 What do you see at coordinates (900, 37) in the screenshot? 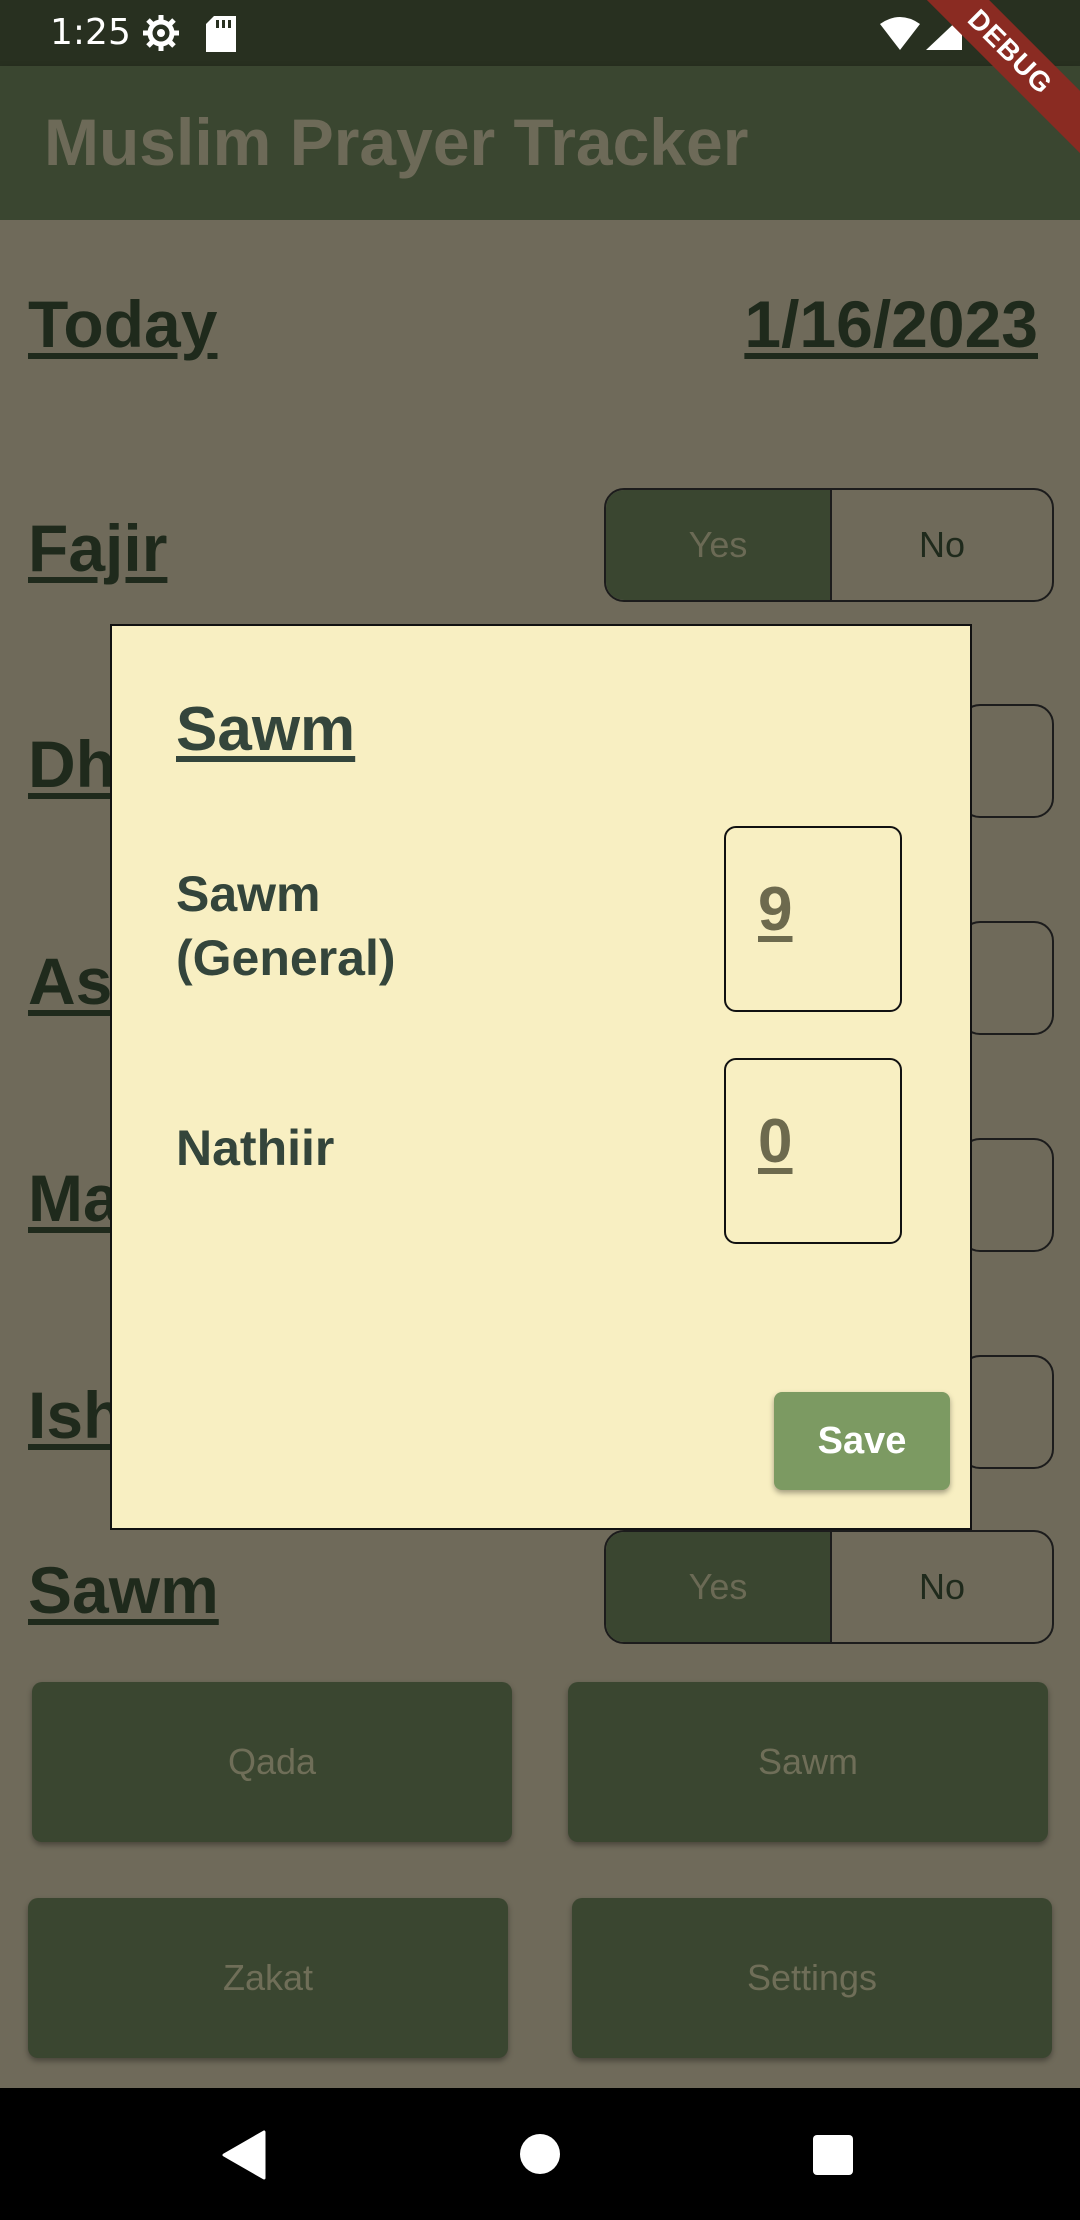
I see `wifi-icon` at bounding box center [900, 37].